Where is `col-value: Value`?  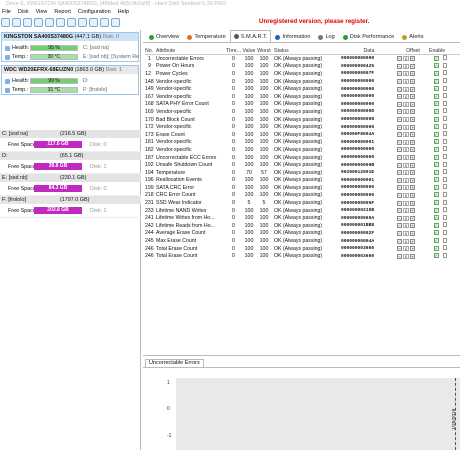
col-value: Value is located at coordinates (249, 51).